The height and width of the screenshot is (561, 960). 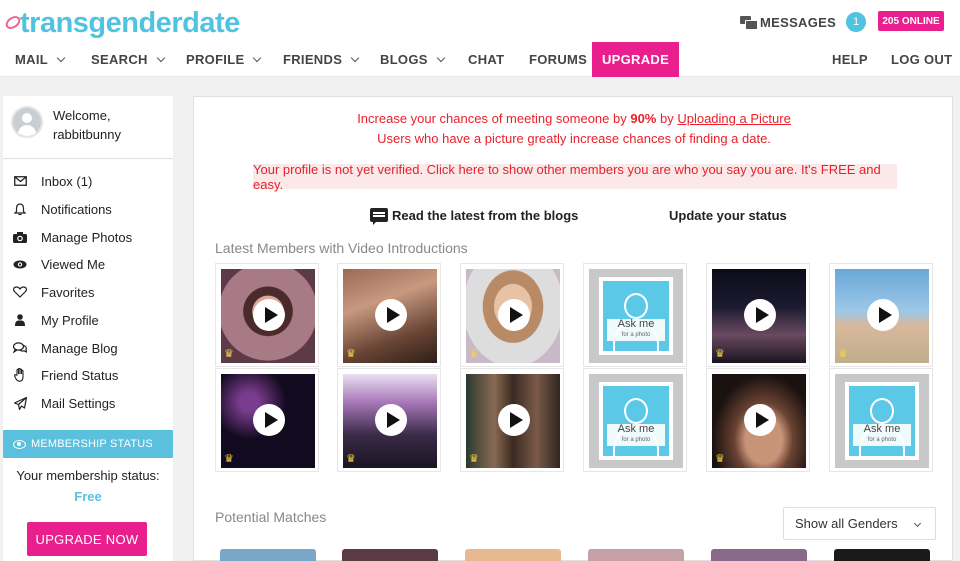 I want to click on username: rabbitbunny, so click(x=87, y=134).